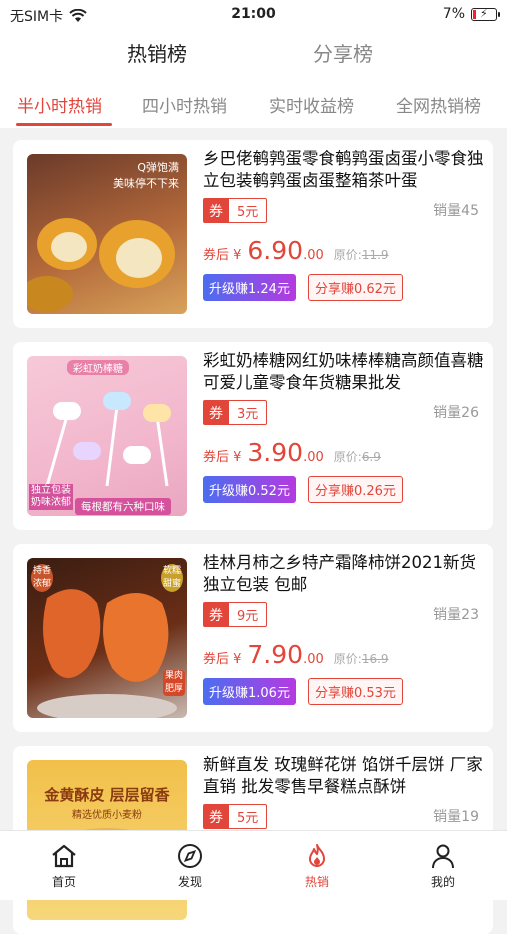  What do you see at coordinates (253, 865) in the screenshot?
I see `bottom-nav: 首页 发现 热销 我的` at bounding box center [253, 865].